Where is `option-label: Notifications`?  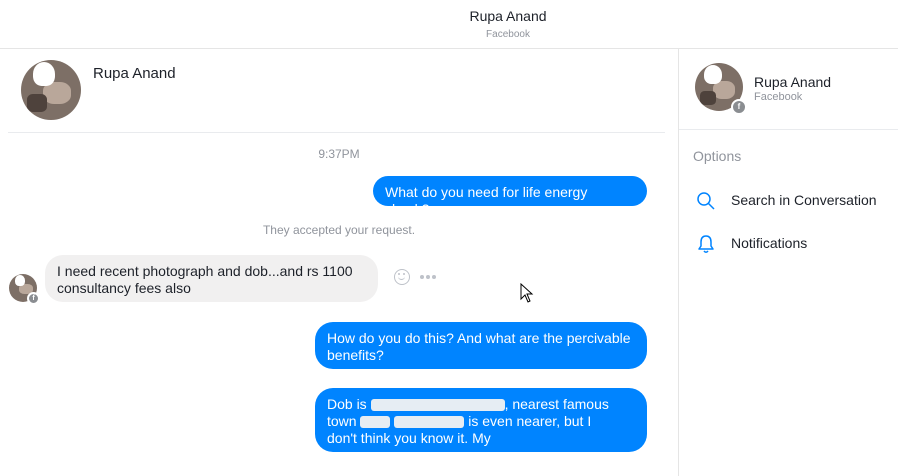
option-label: Notifications is located at coordinates (769, 243).